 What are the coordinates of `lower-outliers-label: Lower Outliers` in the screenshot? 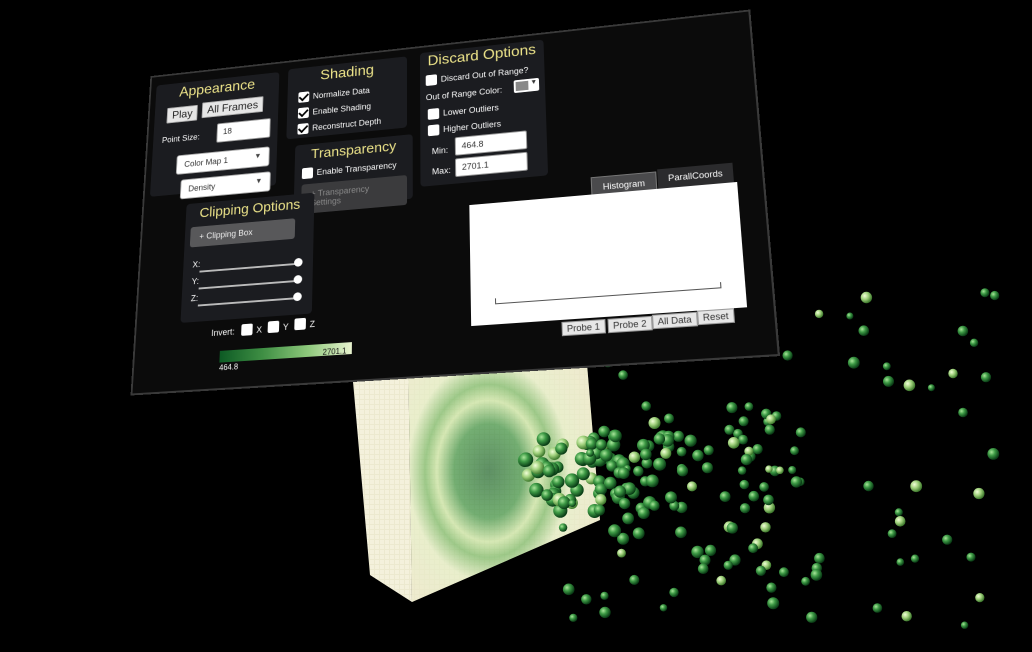 It's located at (470, 110).